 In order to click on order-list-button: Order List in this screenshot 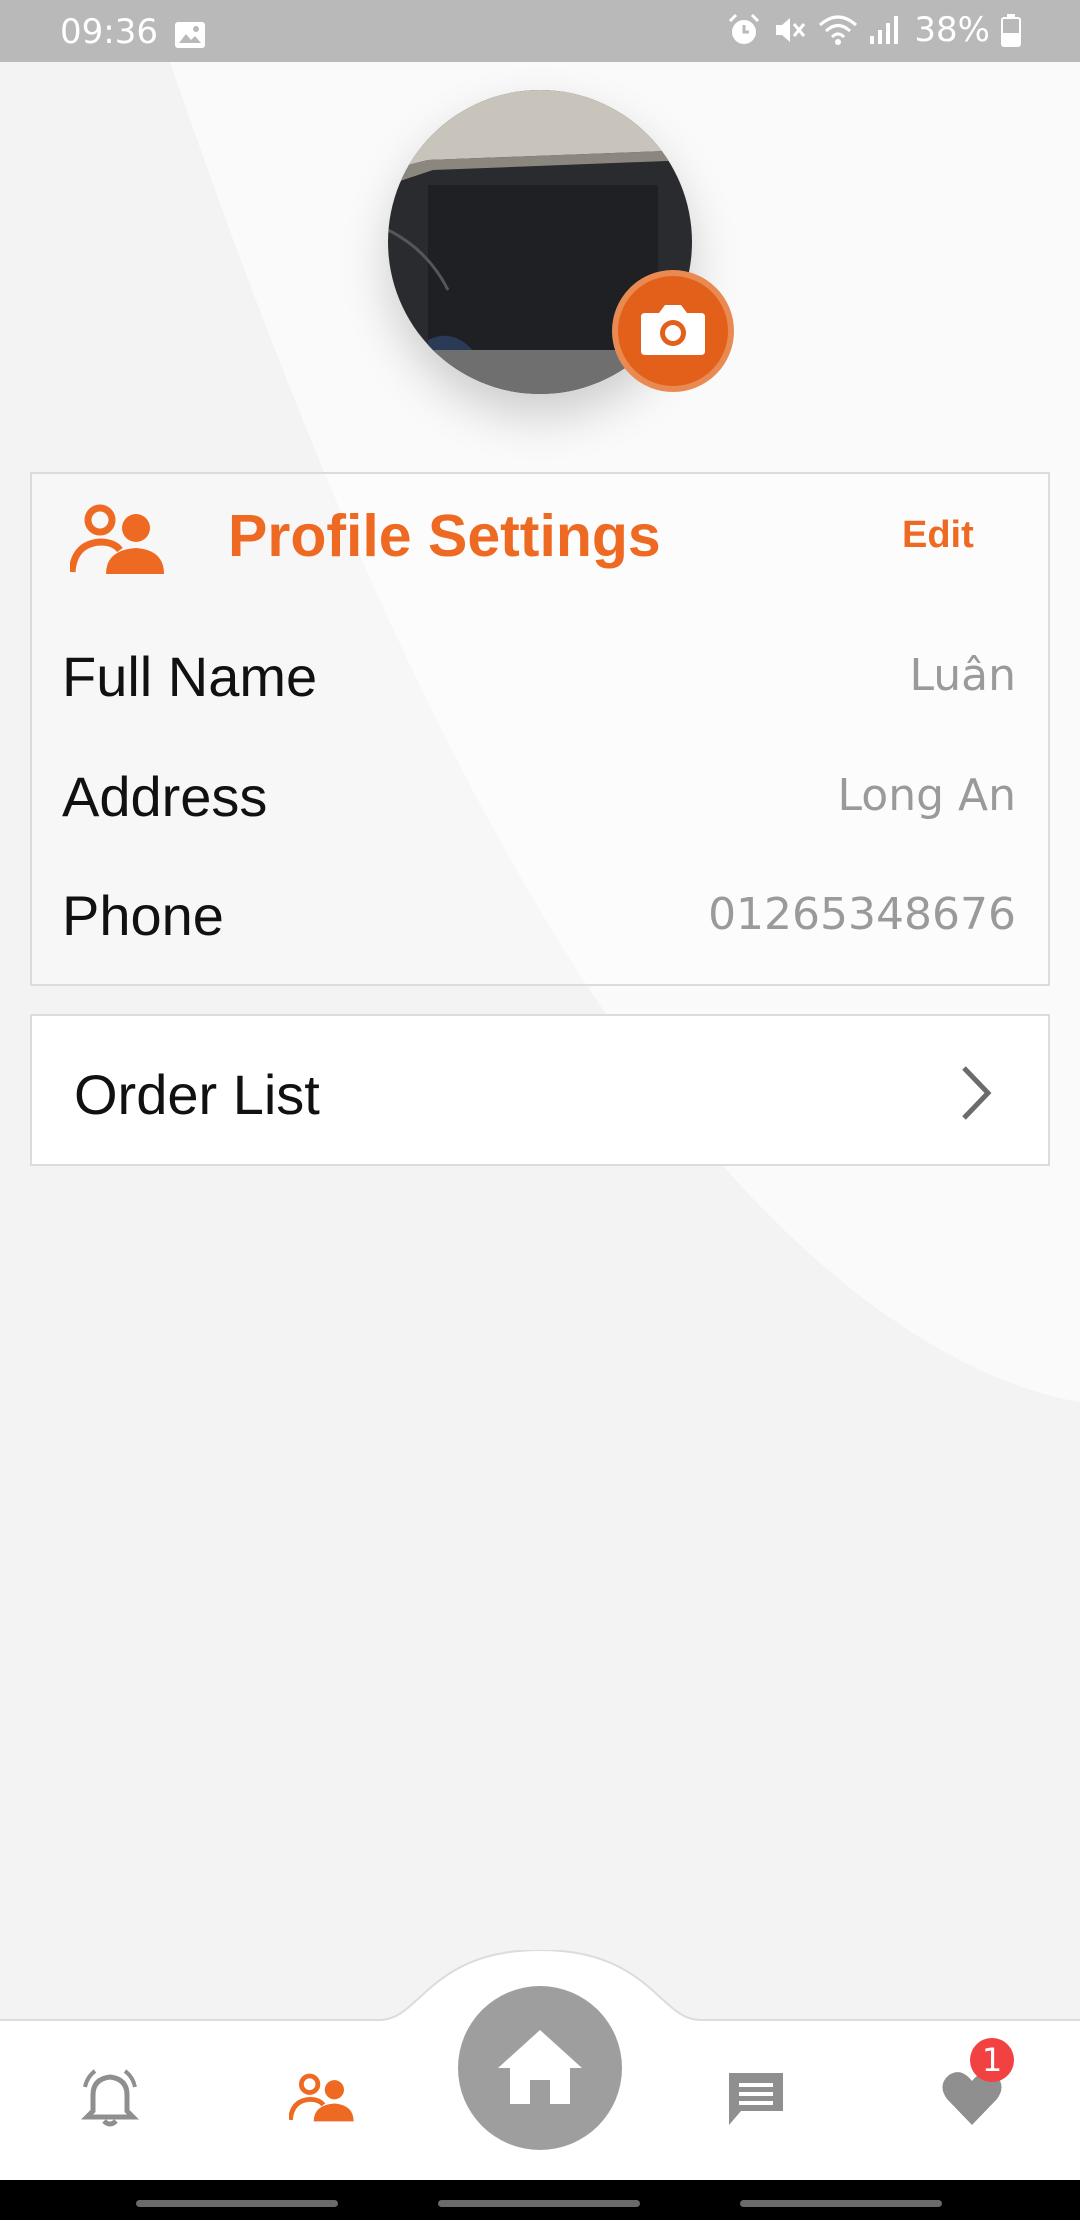, I will do `click(540, 1090)`.